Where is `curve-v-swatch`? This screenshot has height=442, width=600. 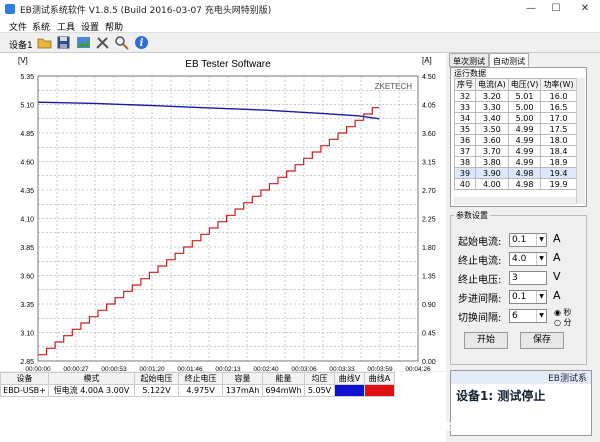
curve-v-swatch is located at coordinates (349, 390).